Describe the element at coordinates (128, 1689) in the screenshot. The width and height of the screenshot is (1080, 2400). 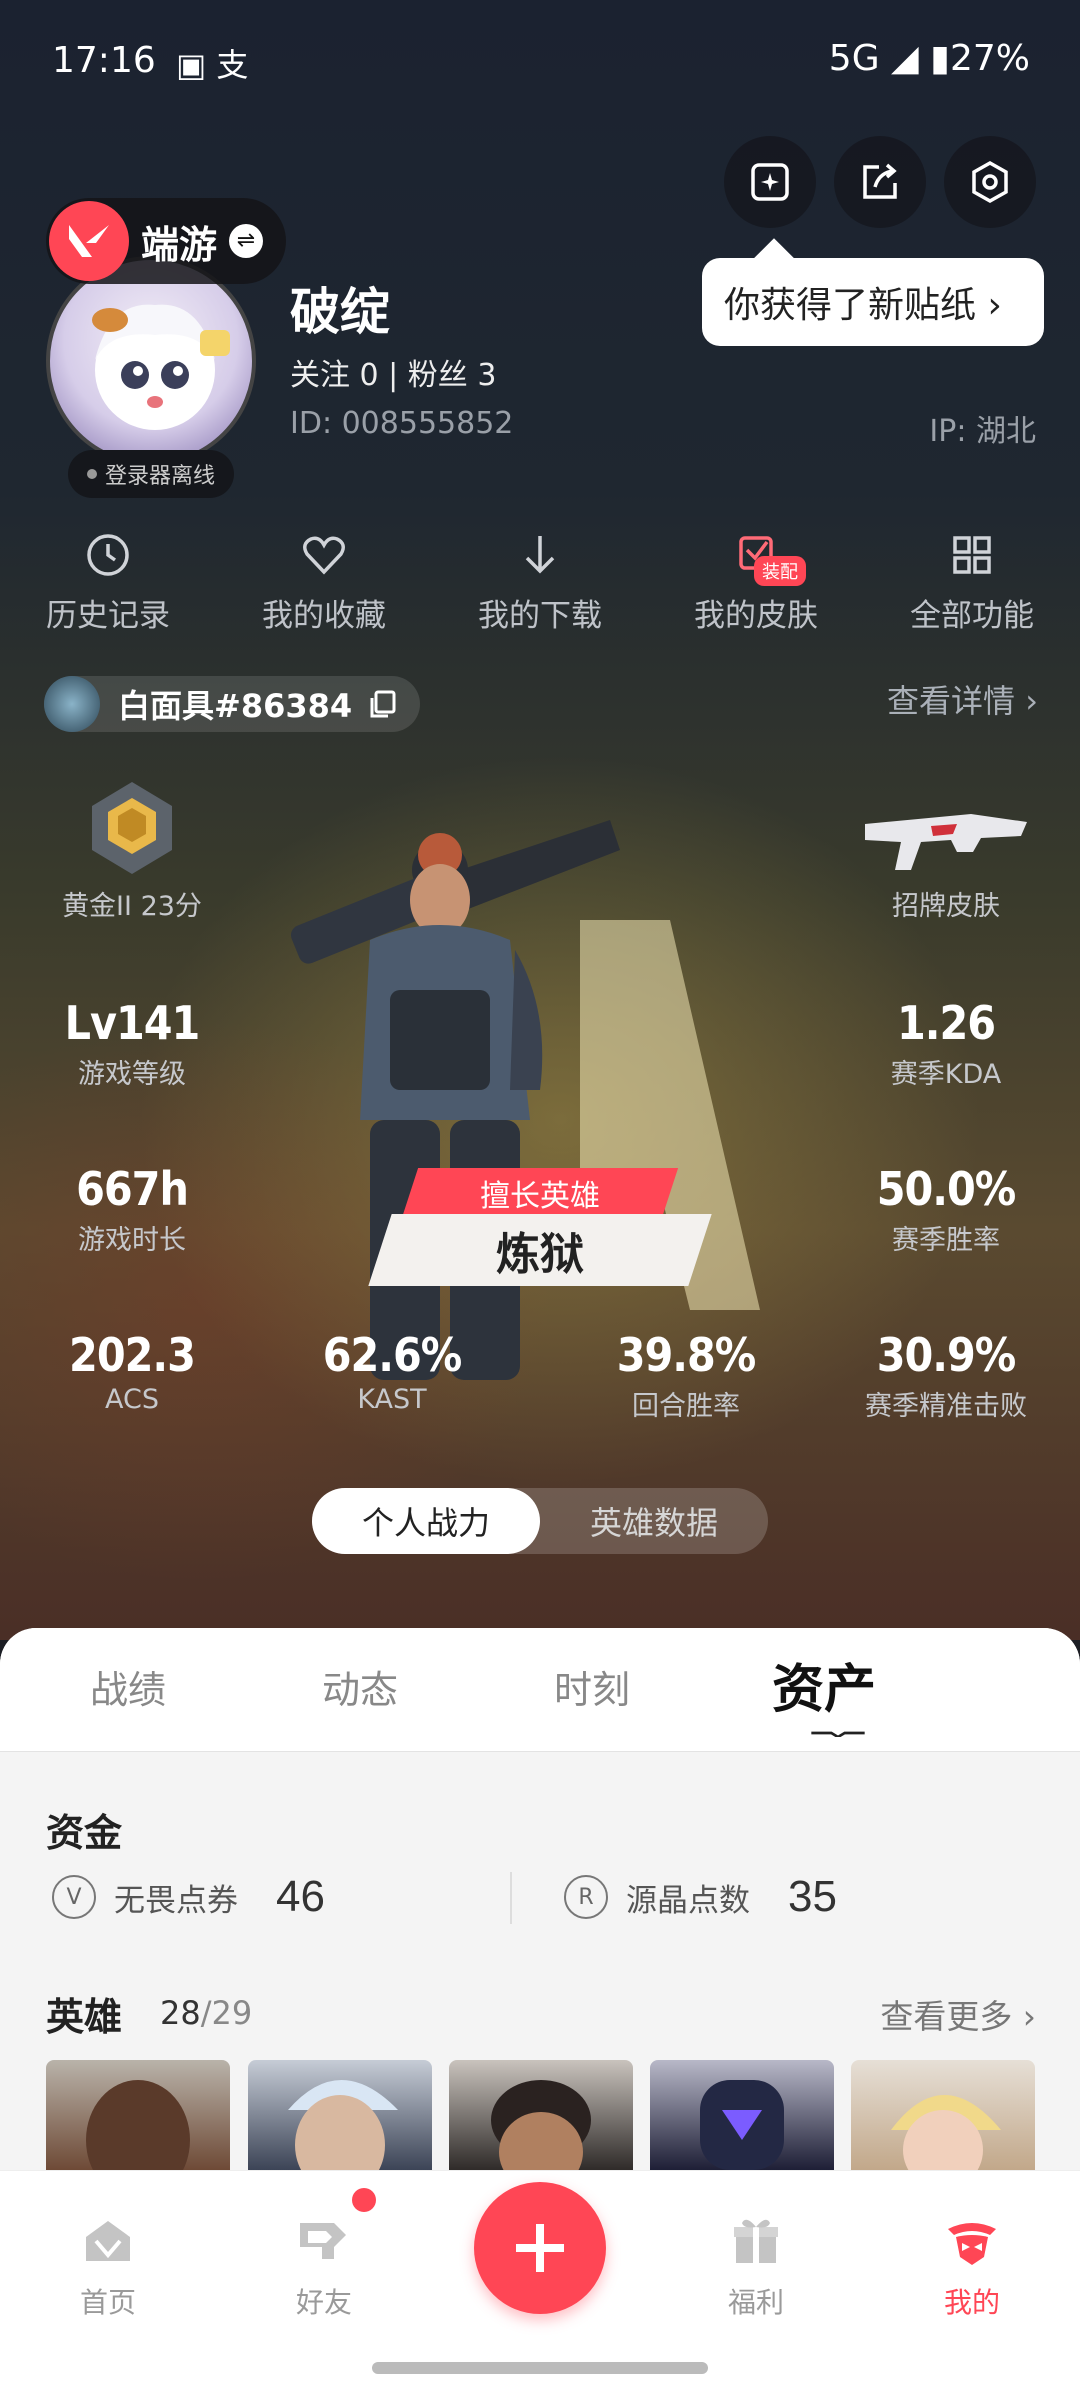
I see `tab-record: 战绩` at that location.